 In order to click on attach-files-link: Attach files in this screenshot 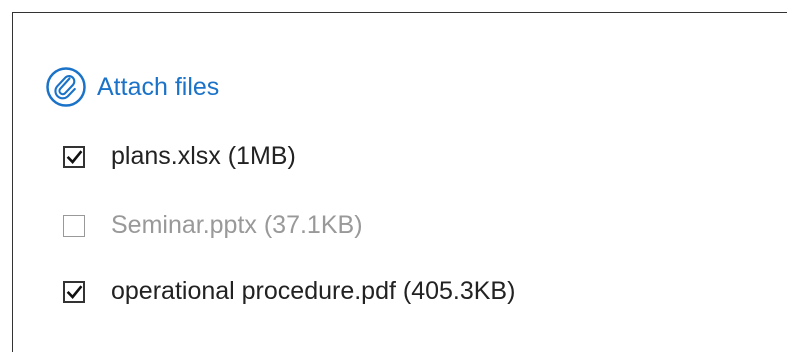, I will do `click(132, 87)`.